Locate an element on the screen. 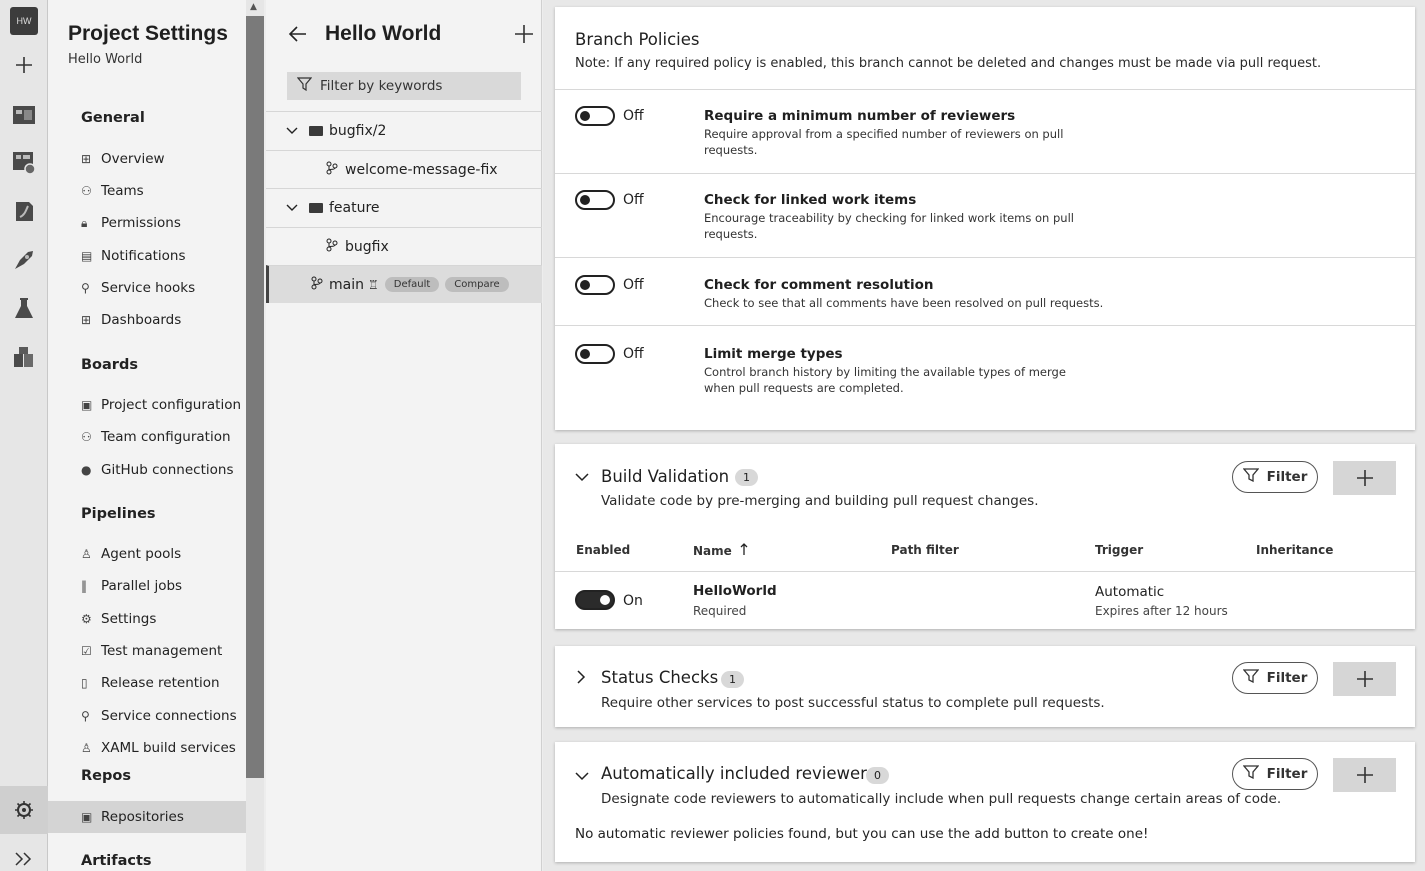 This screenshot has height=871, width=1425. section-pipelines: Pipelines is located at coordinates (118, 514).